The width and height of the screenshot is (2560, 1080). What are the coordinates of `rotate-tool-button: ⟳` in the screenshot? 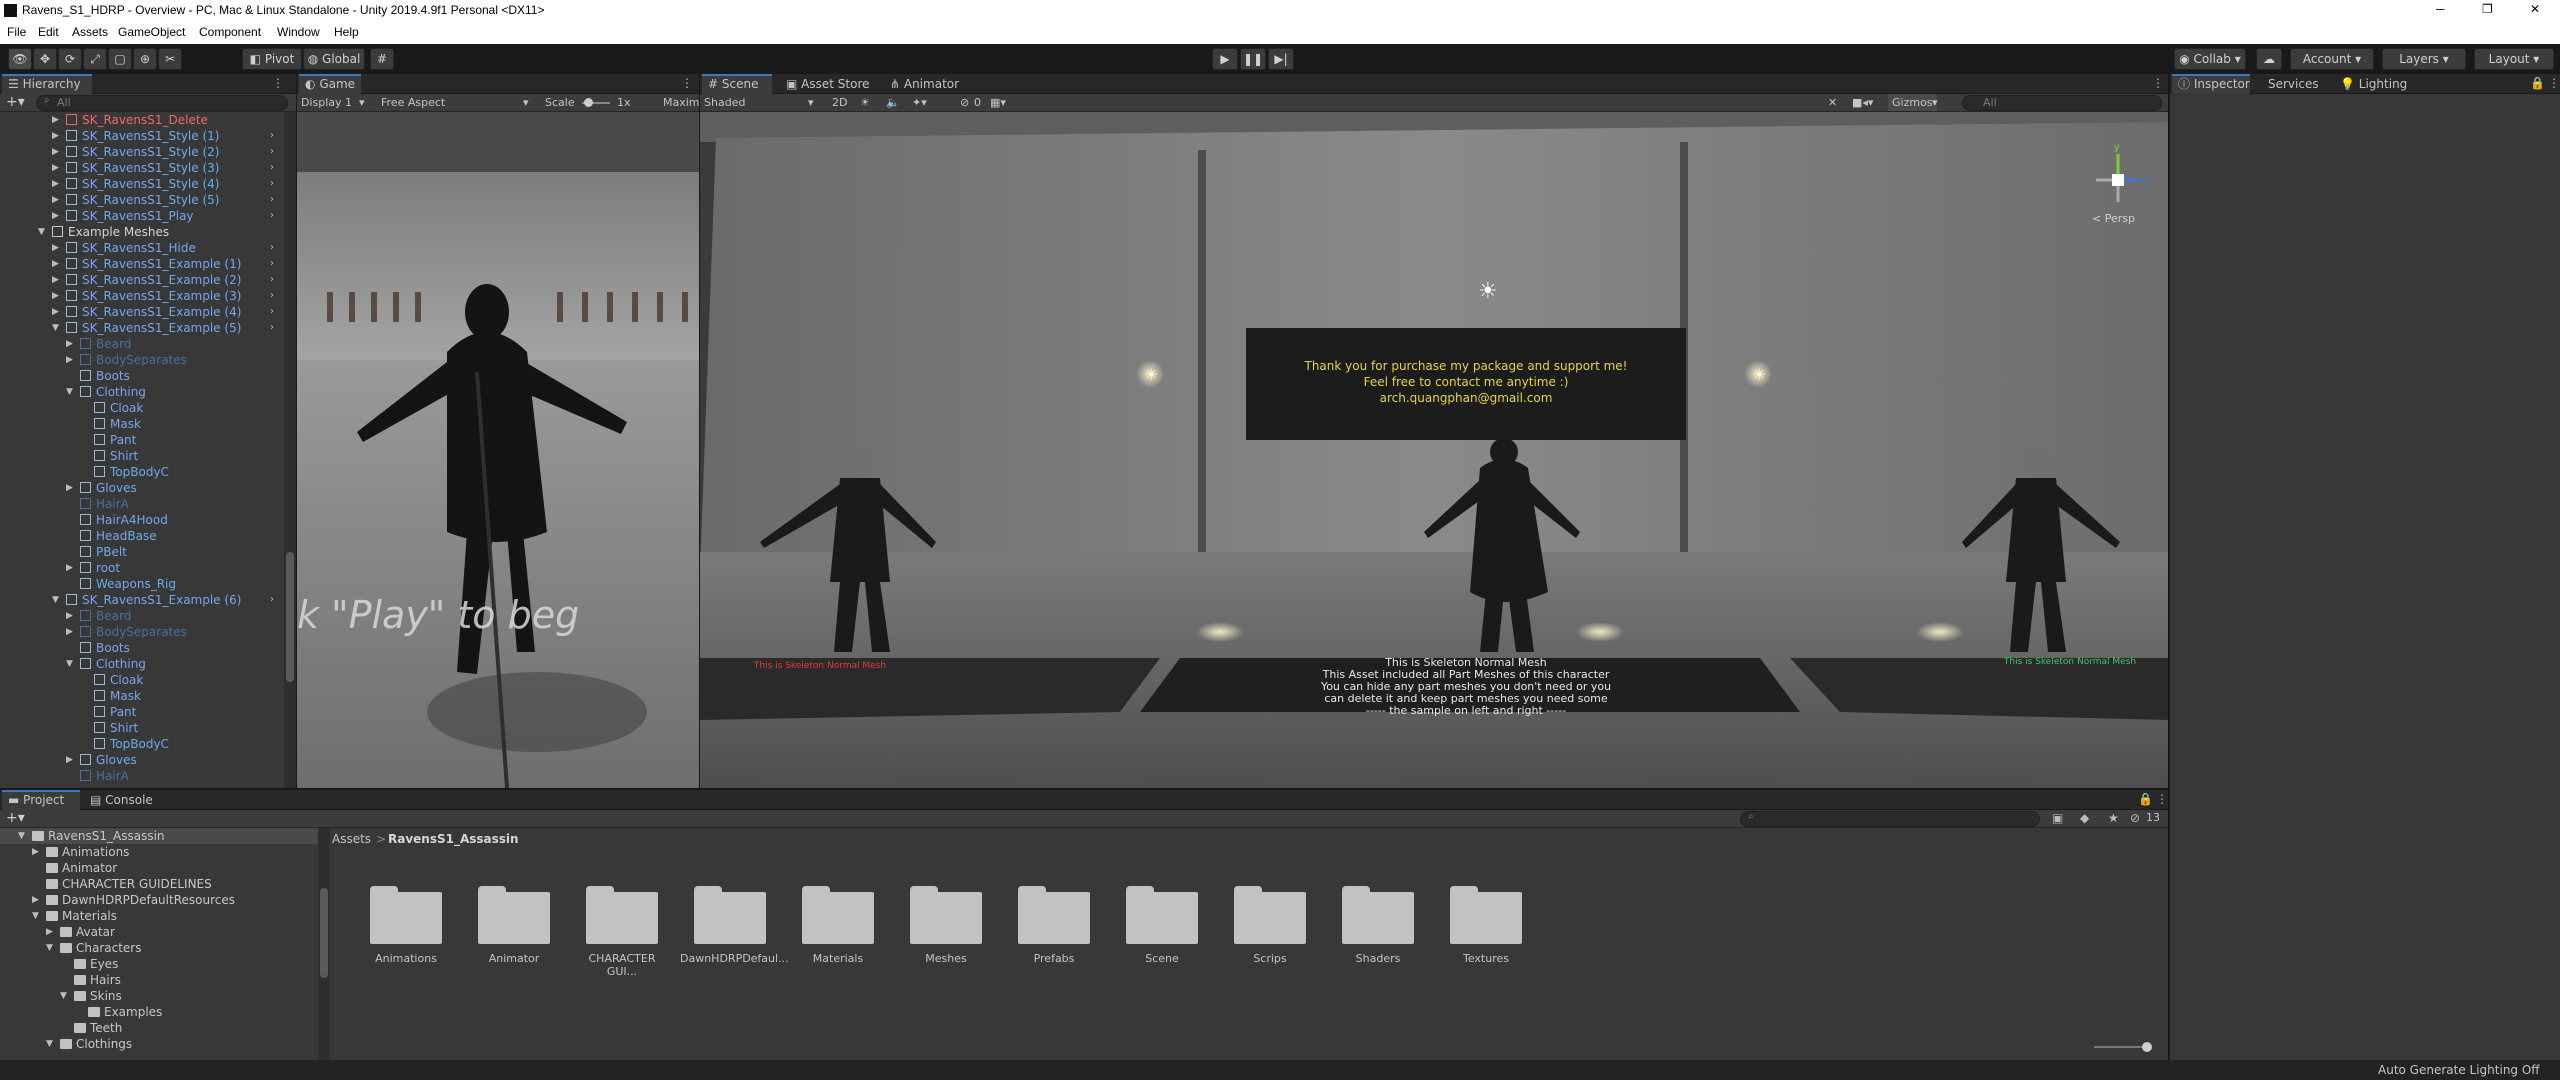 It's located at (70, 59).